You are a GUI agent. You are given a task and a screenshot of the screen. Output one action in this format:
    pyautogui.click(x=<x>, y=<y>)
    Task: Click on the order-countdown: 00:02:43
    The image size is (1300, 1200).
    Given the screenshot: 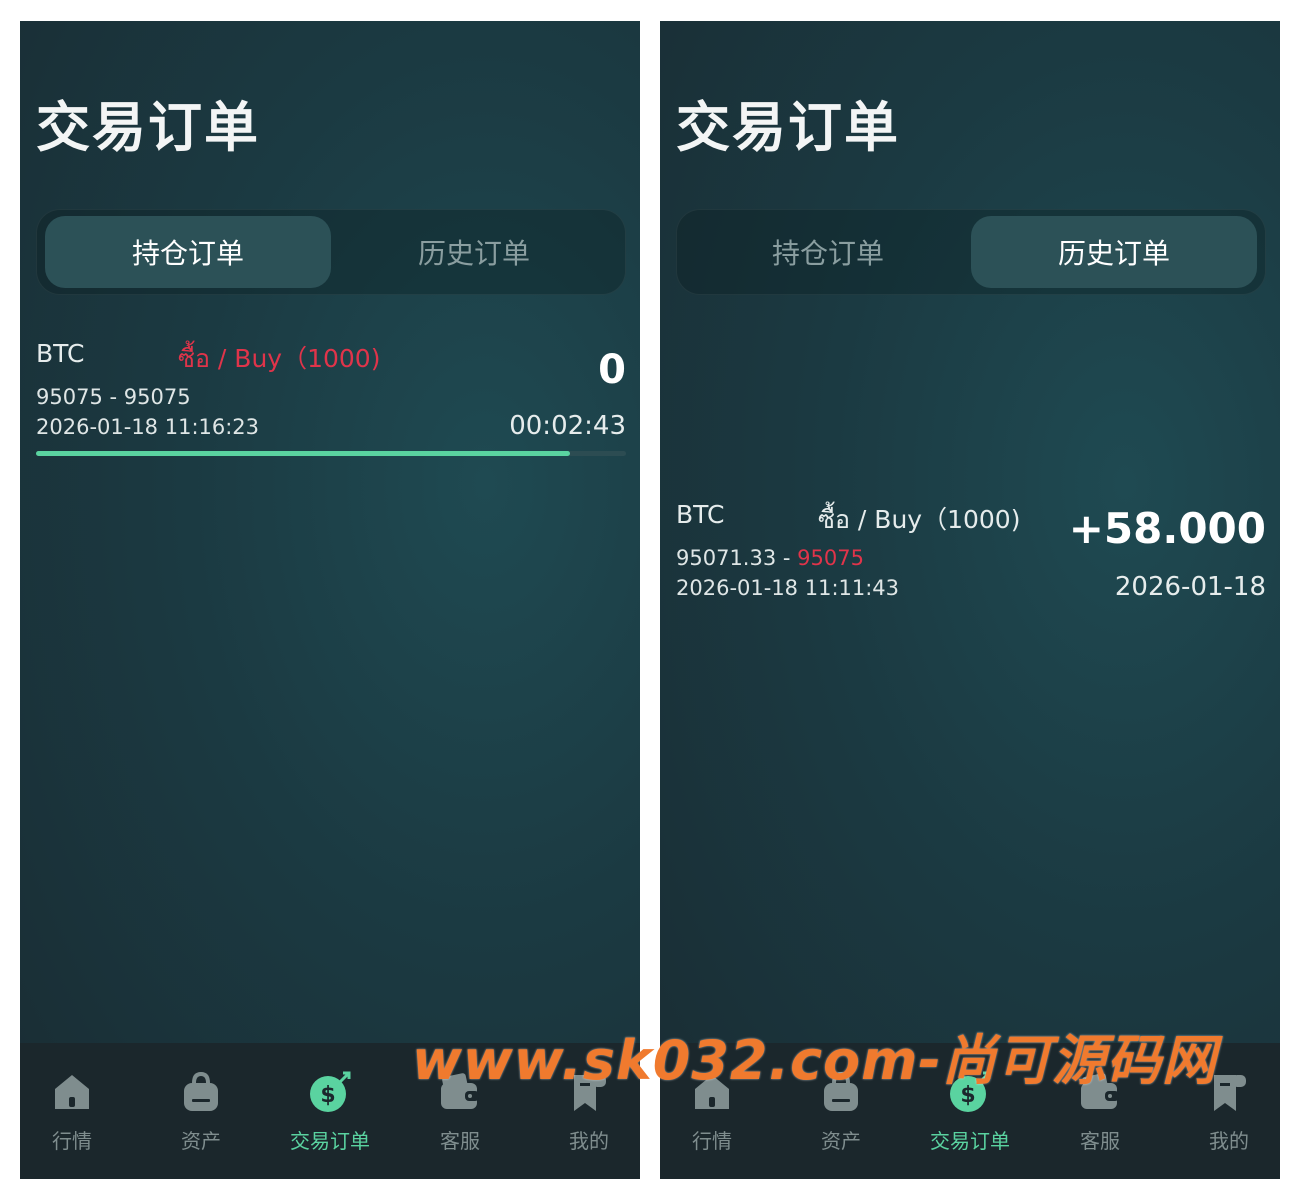 What is the action you would take?
    pyautogui.click(x=567, y=426)
    